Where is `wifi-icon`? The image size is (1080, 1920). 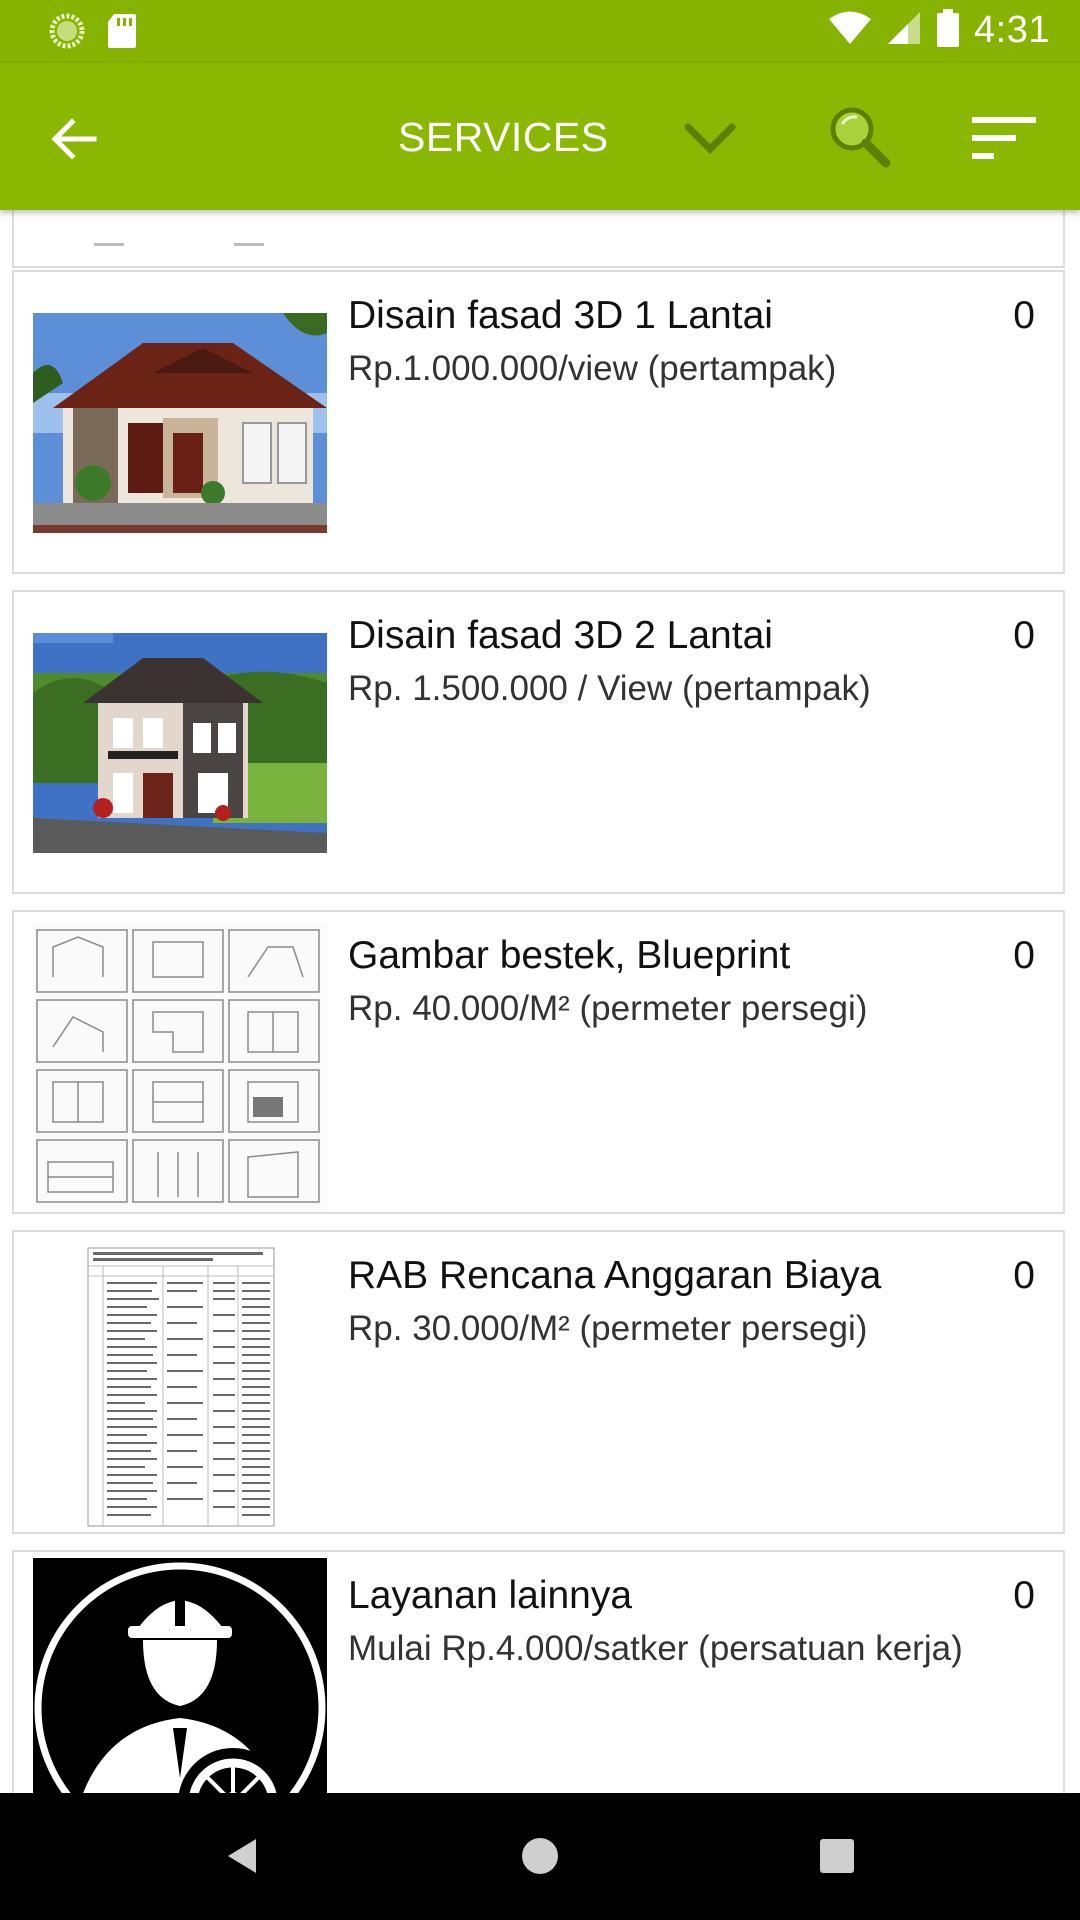
wifi-icon is located at coordinates (850, 30).